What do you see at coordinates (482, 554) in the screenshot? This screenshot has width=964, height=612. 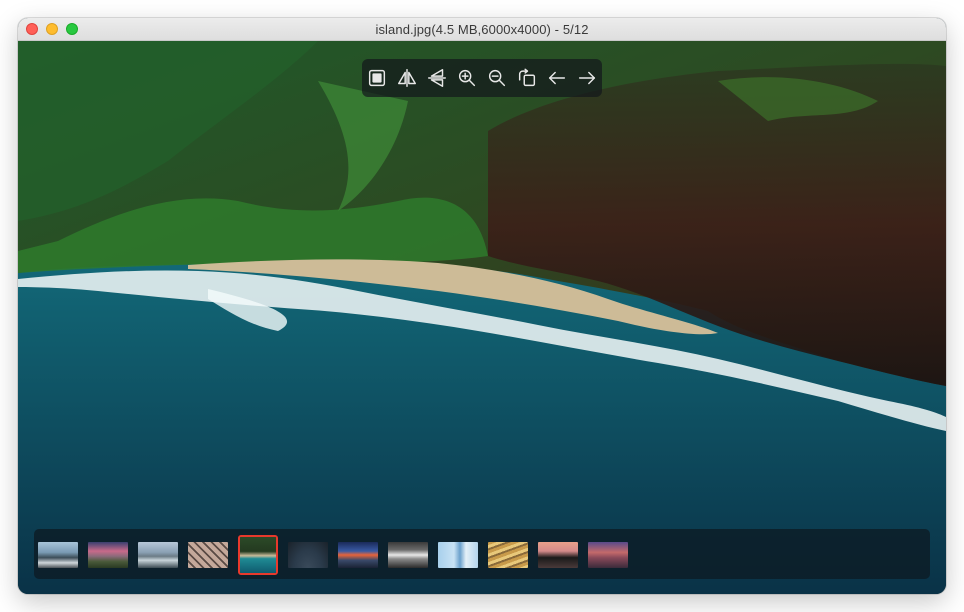 I see `thumbnail-strip` at bounding box center [482, 554].